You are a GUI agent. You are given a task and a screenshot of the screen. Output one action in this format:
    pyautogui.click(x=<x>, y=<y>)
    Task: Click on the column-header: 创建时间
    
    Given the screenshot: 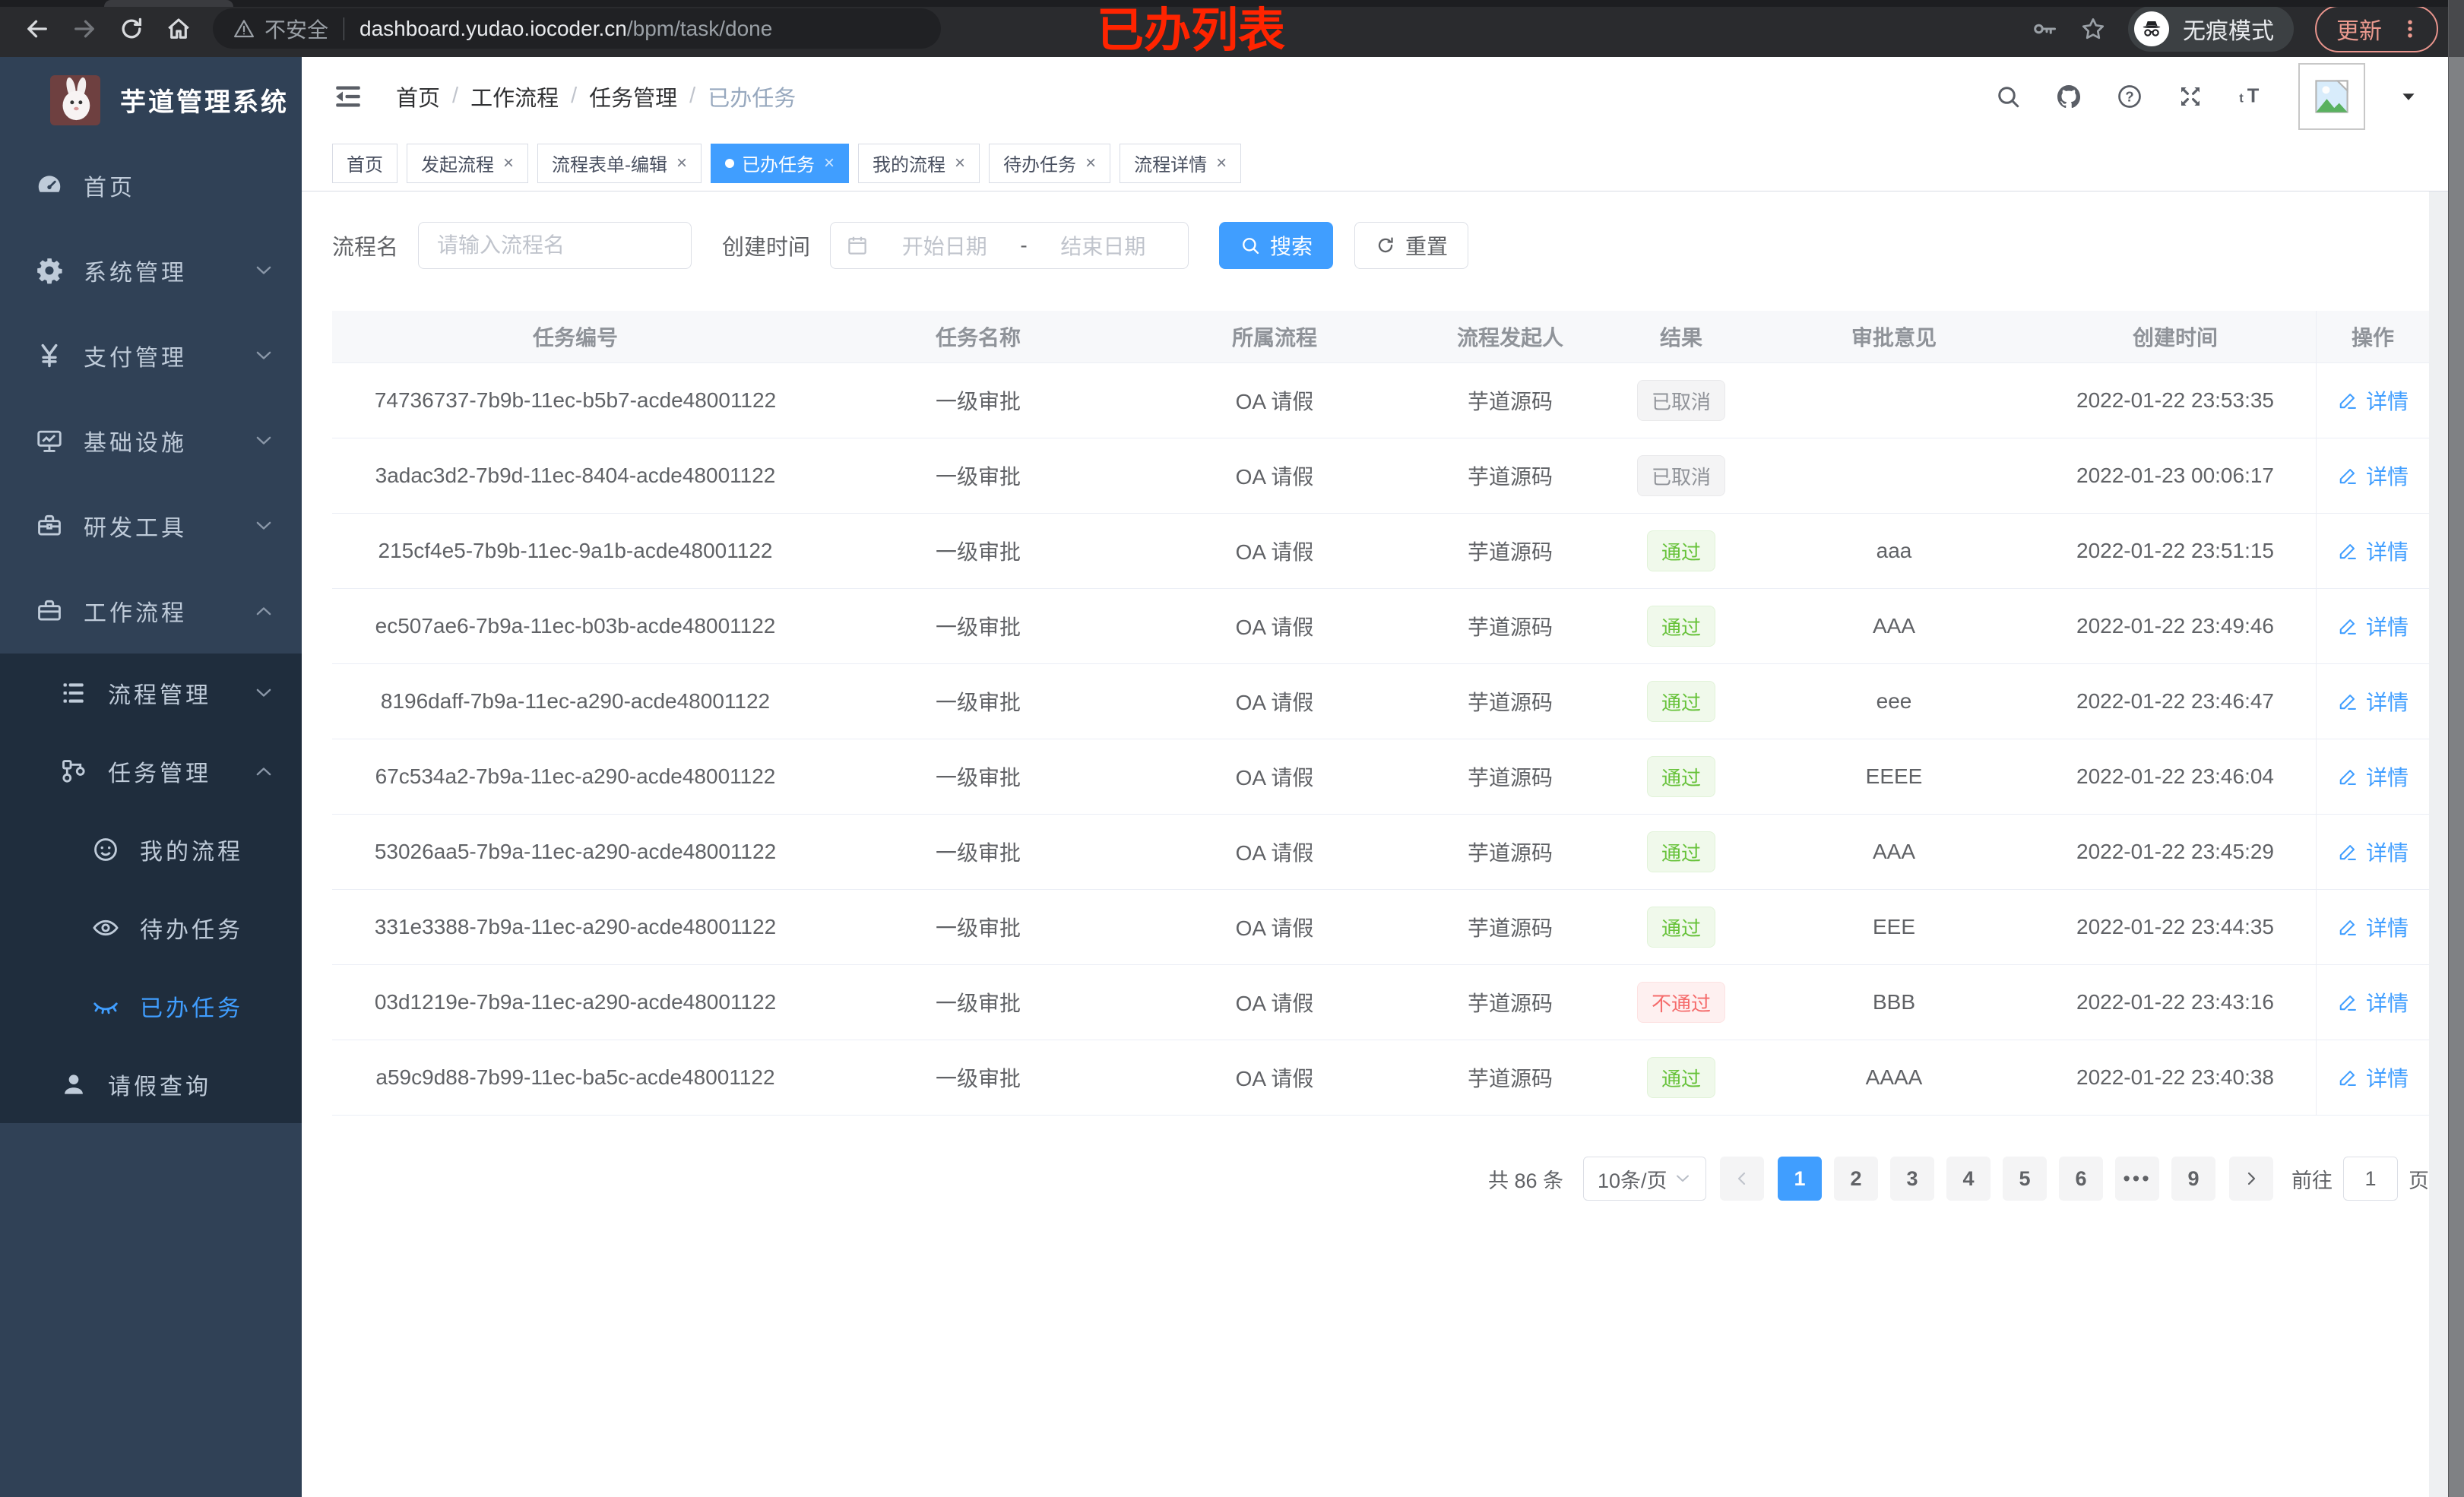 What is the action you would take?
    pyautogui.click(x=2175, y=336)
    